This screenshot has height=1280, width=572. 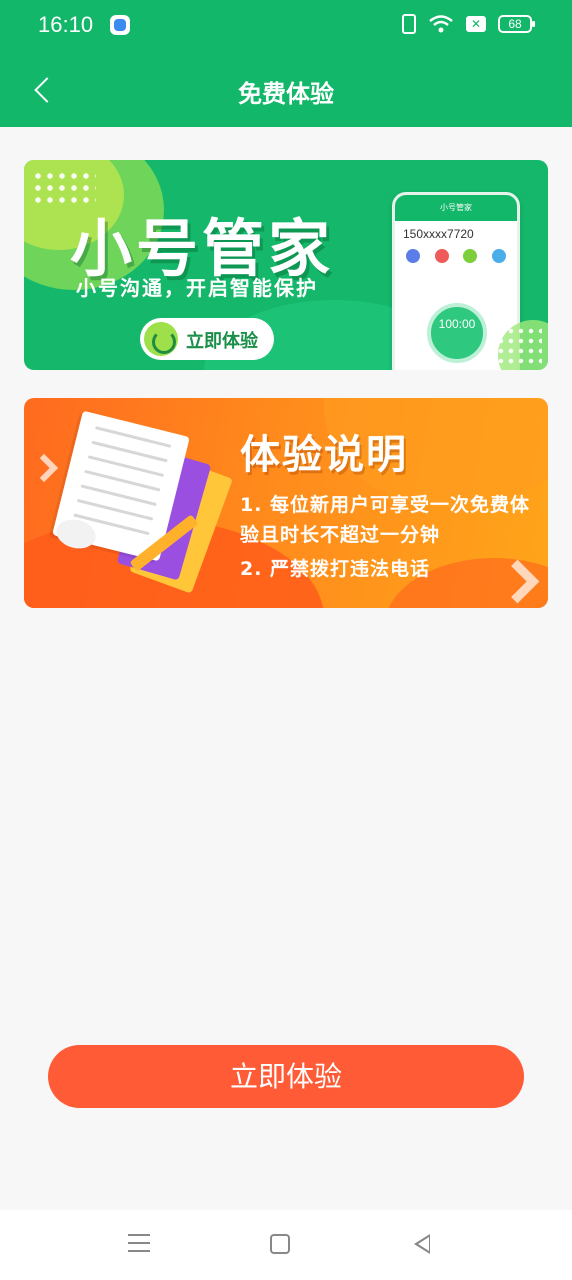 What do you see at coordinates (324, 455) in the screenshot?
I see `info-title: 体验说明` at bounding box center [324, 455].